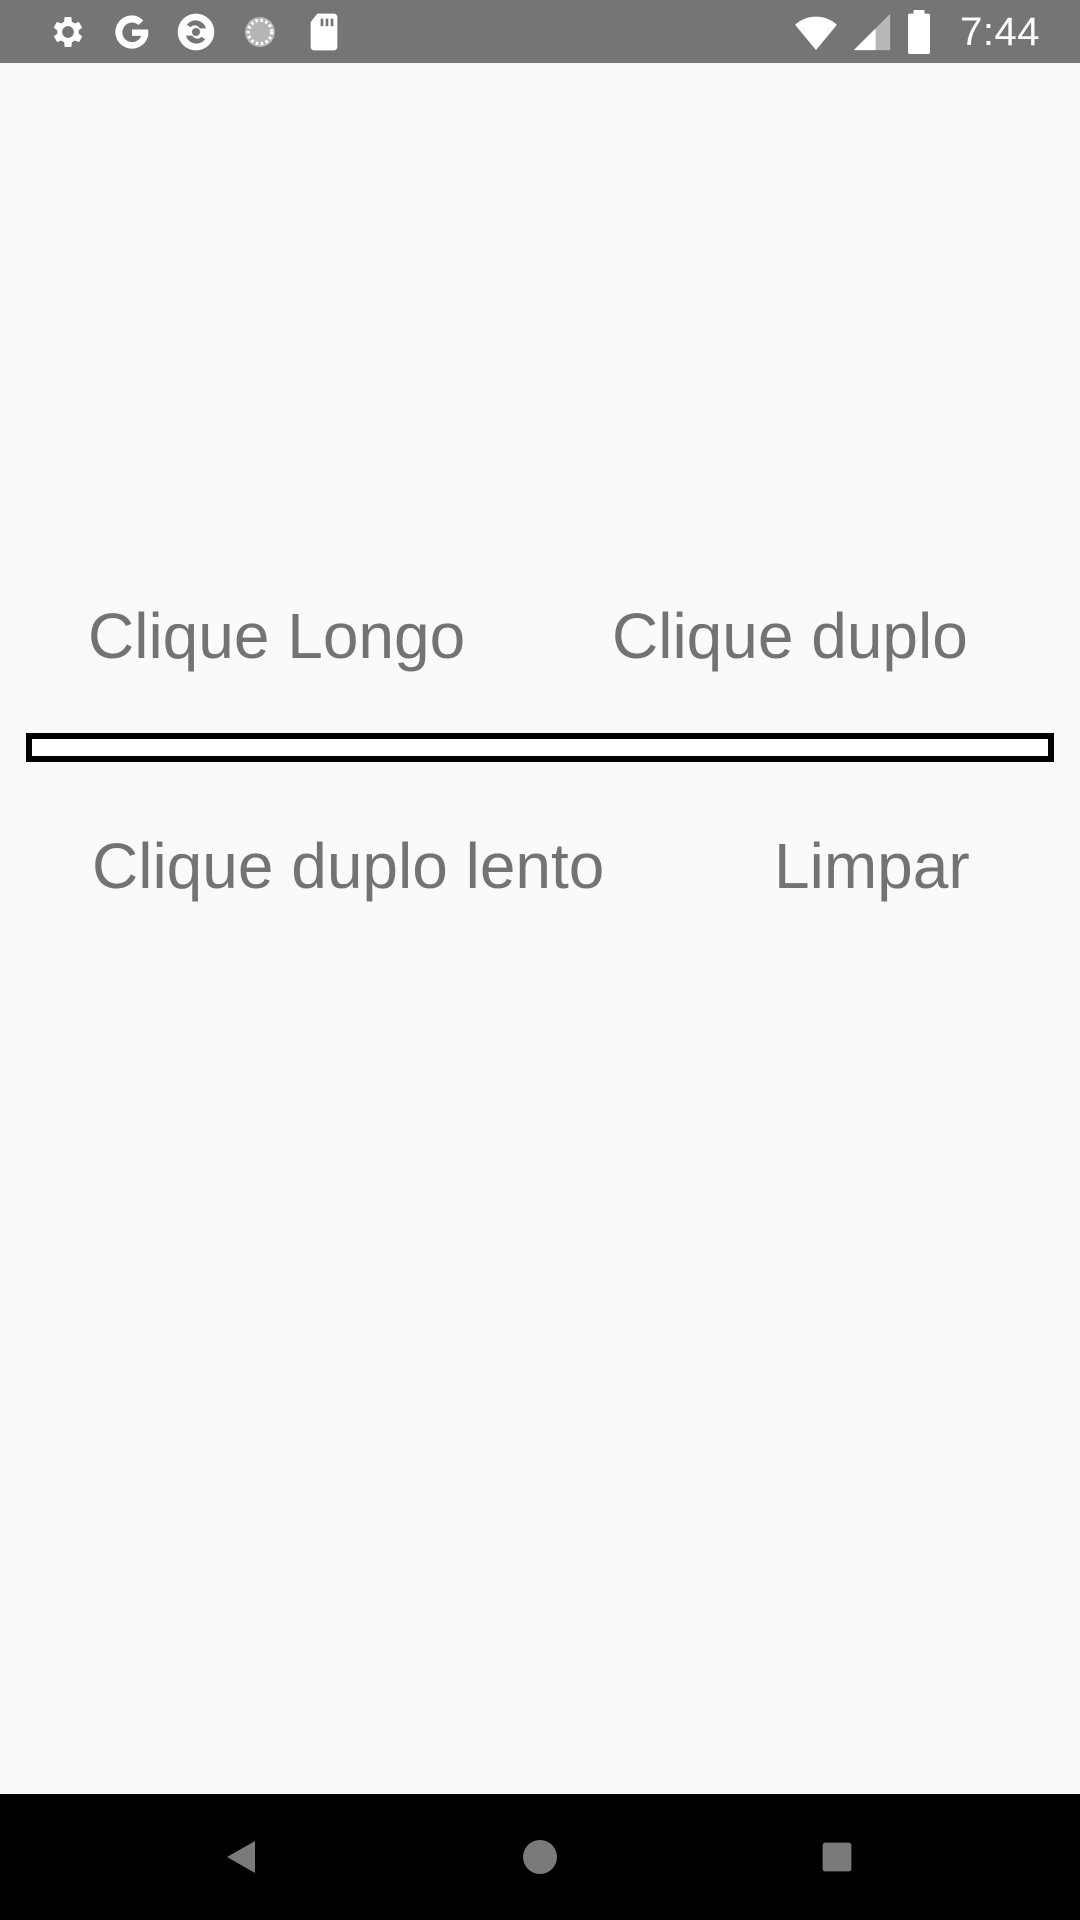  What do you see at coordinates (68, 32) in the screenshot?
I see `settings-icon` at bounding box center [68, 32].